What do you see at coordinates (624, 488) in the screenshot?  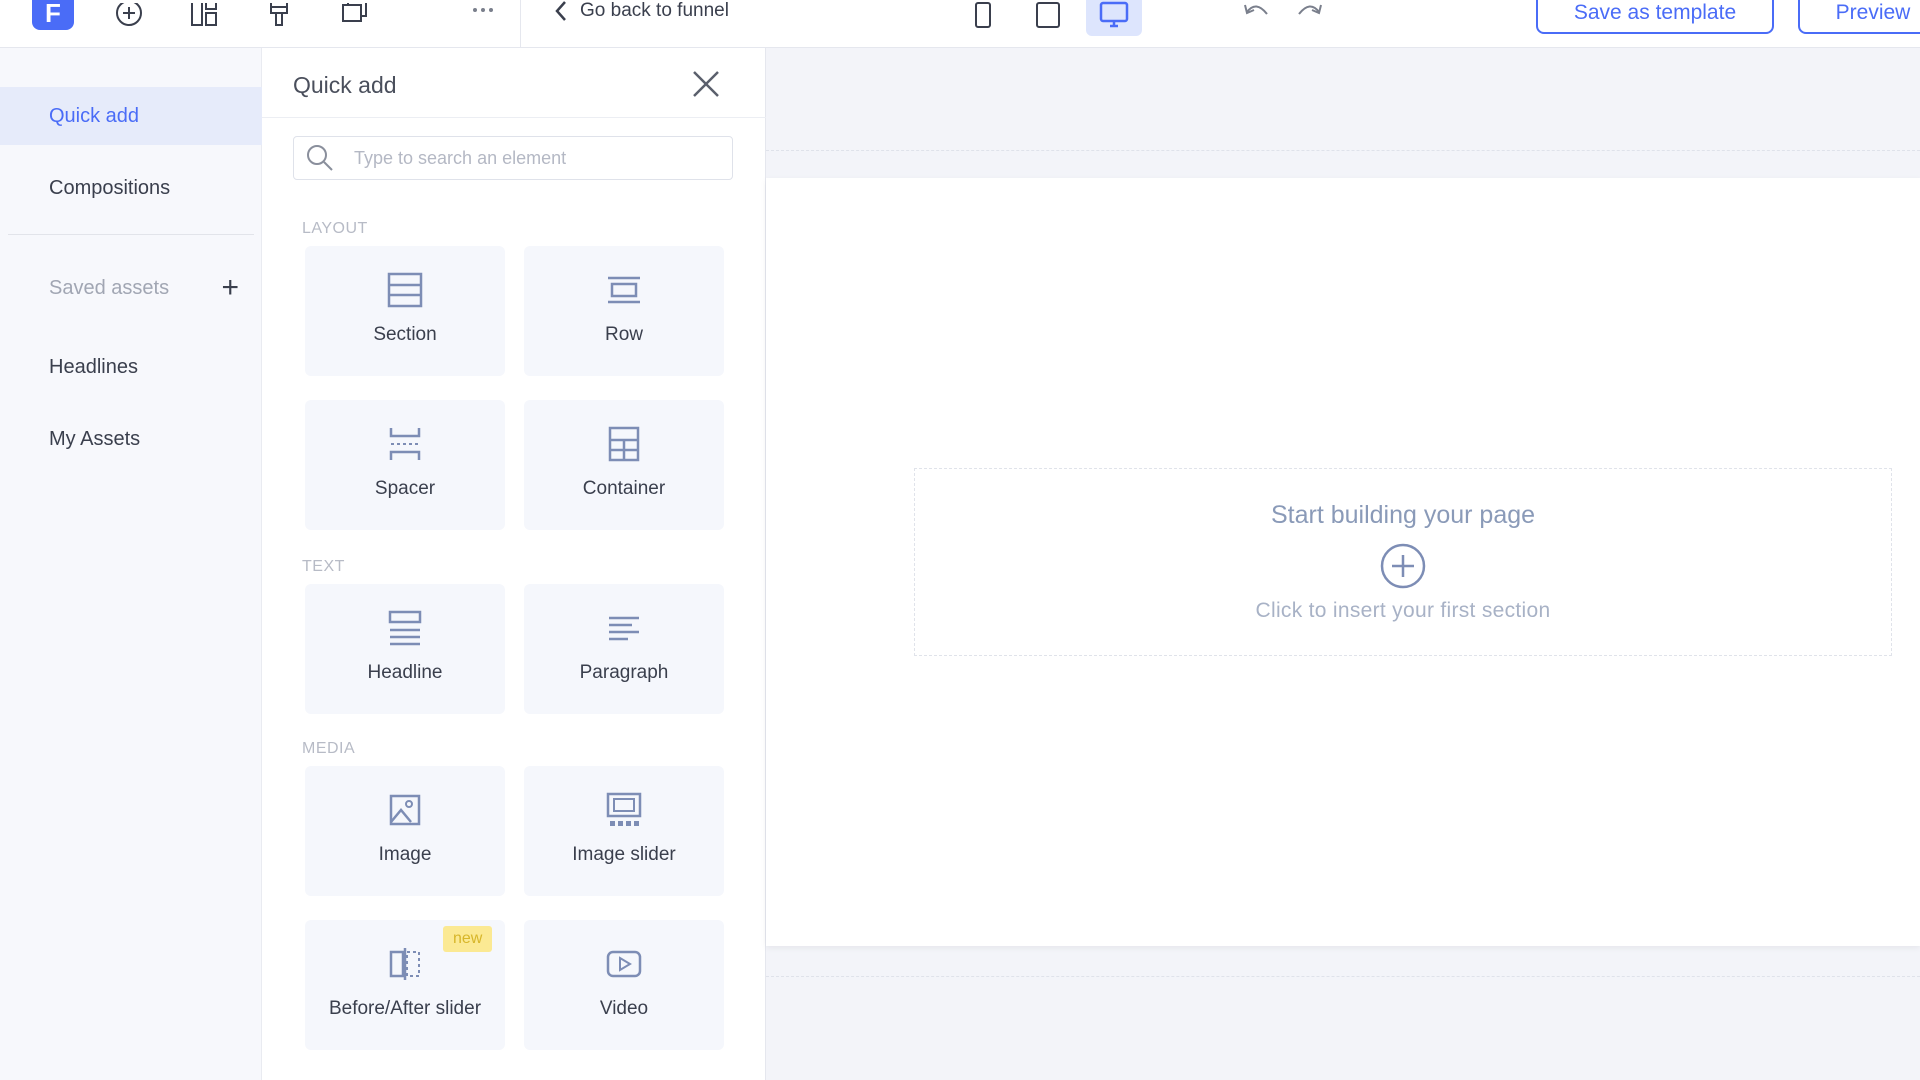 I see `tile-label: Container` at bounding box center [624, 488].